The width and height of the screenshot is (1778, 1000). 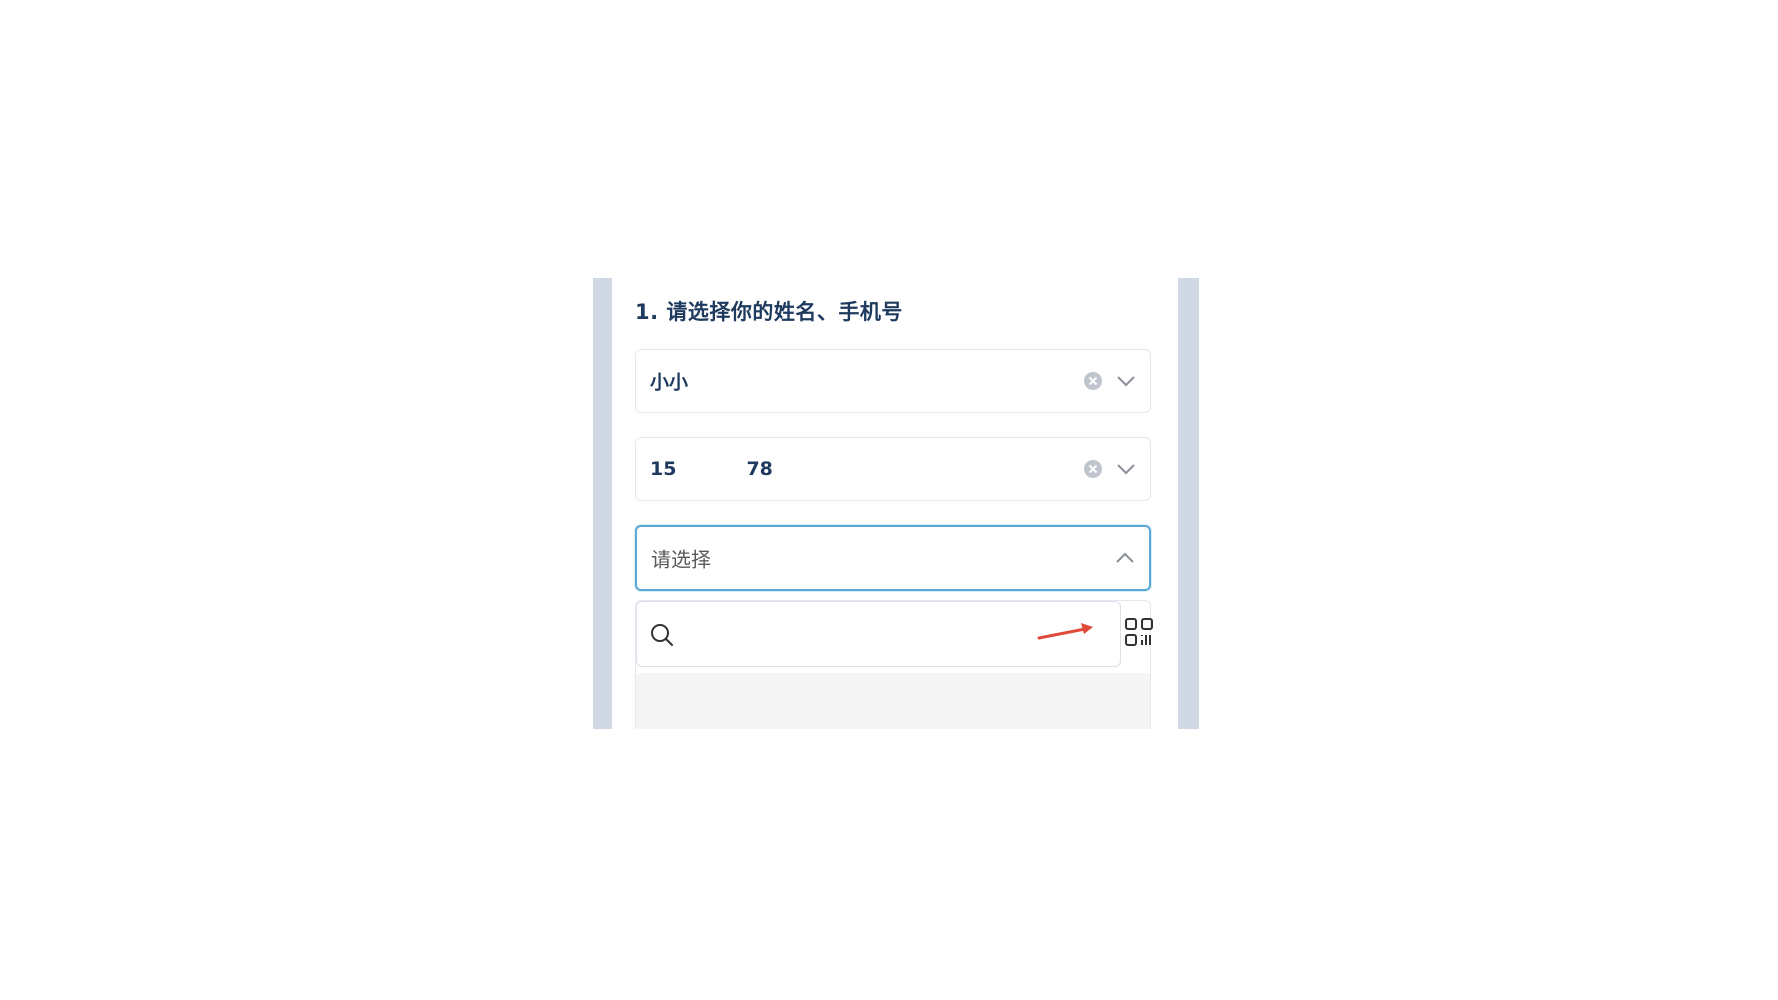 I want to click on phone-select-value: 15 78, so click(x=711, y=469).